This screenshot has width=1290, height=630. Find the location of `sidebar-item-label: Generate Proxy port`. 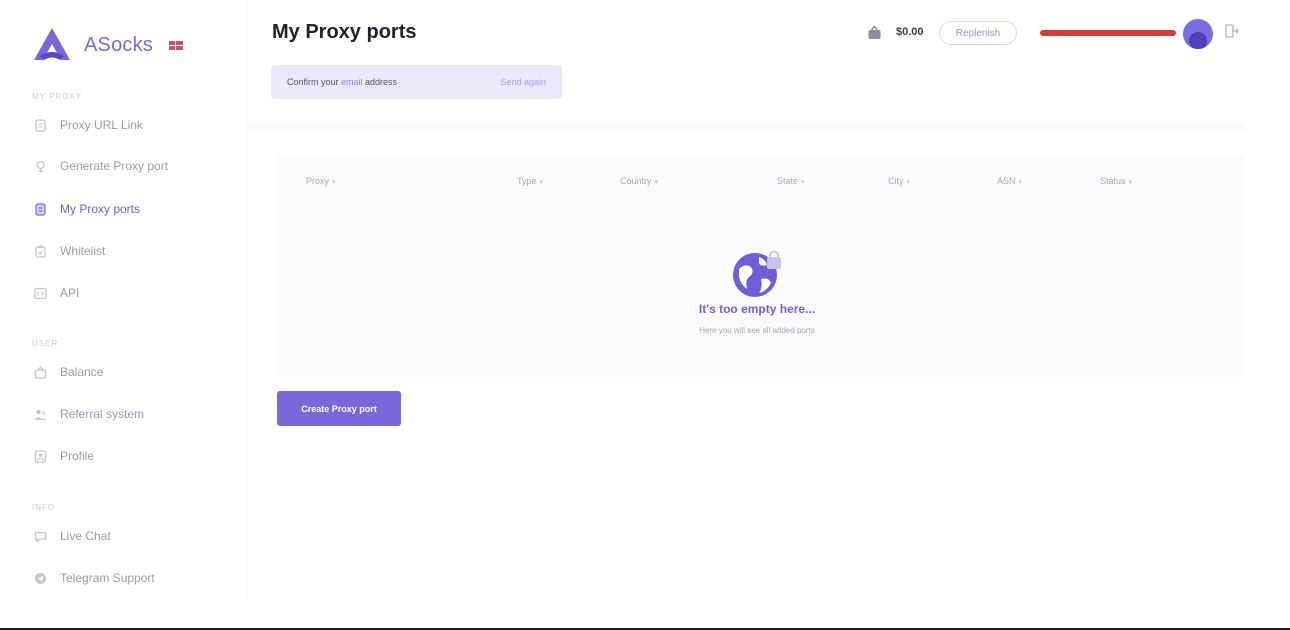

sidebar-item-label: Generate Proxy port is located at coordinates (114, 166).